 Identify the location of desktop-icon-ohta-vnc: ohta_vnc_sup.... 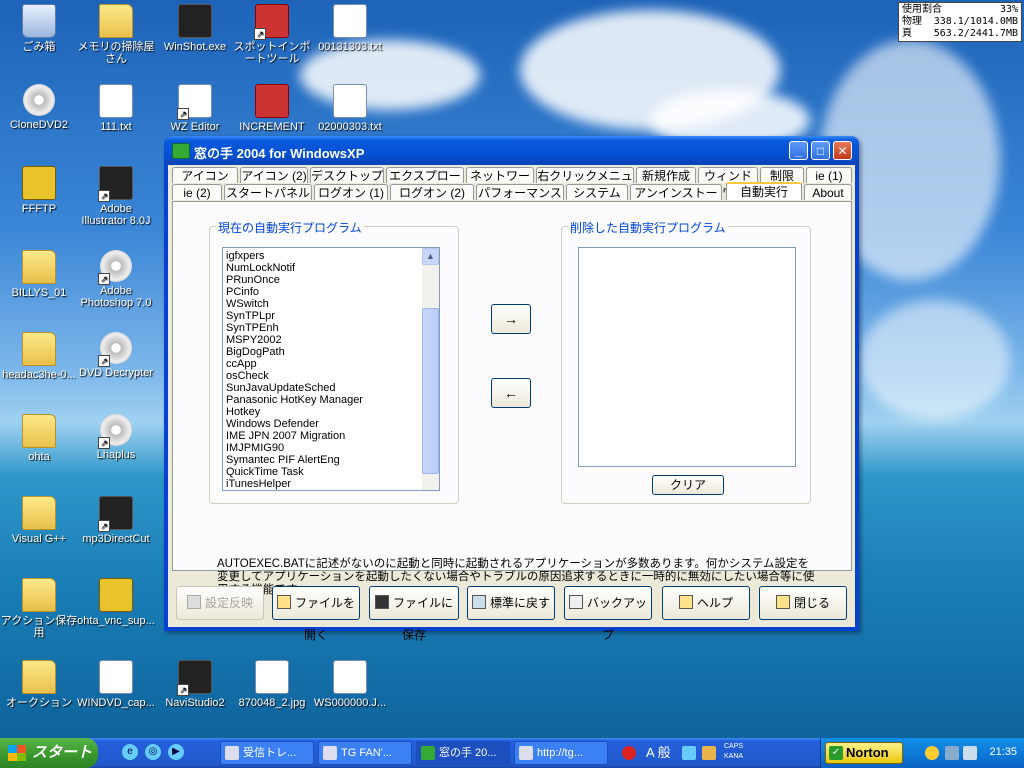
(116, 602).